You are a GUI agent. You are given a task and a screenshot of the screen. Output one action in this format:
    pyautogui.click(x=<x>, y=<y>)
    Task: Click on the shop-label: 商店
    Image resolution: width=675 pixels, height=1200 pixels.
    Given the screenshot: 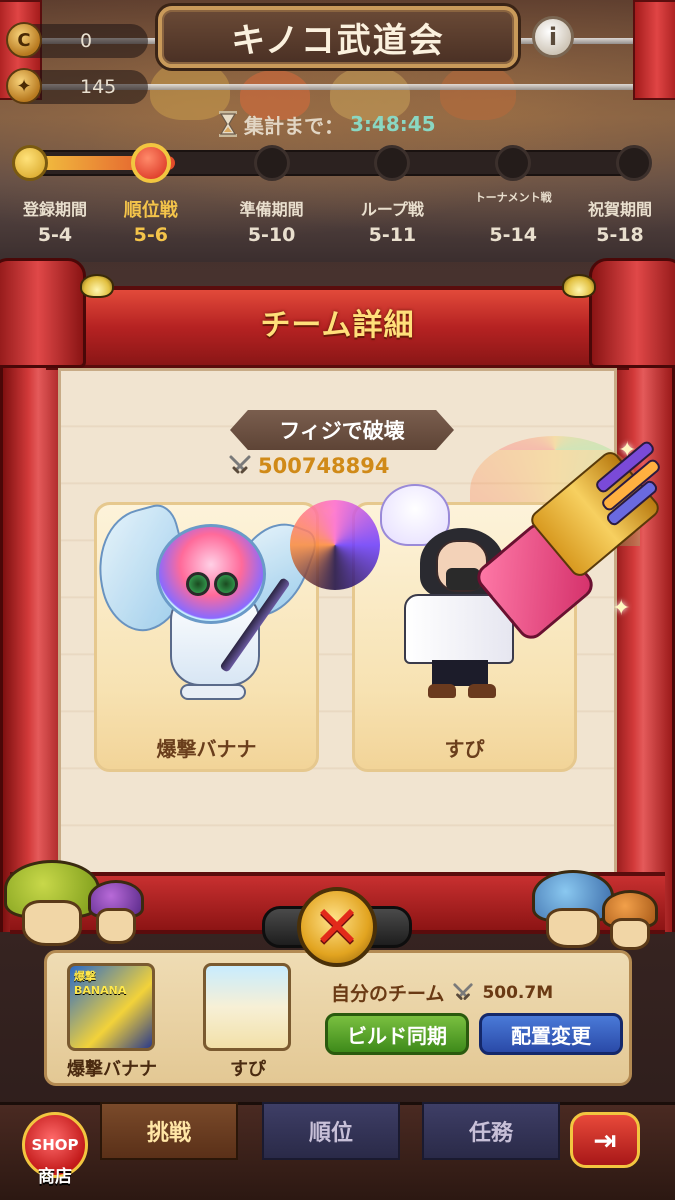 What is the action you would take?
    pyautogui.click(x=55, y=1177)
    